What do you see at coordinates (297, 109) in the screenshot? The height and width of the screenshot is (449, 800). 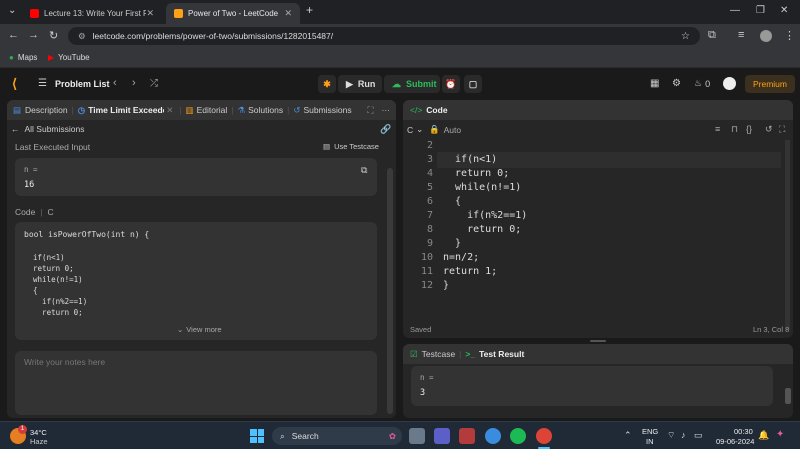 I see `history-icon: ↺` at bounding box center [297, 109].